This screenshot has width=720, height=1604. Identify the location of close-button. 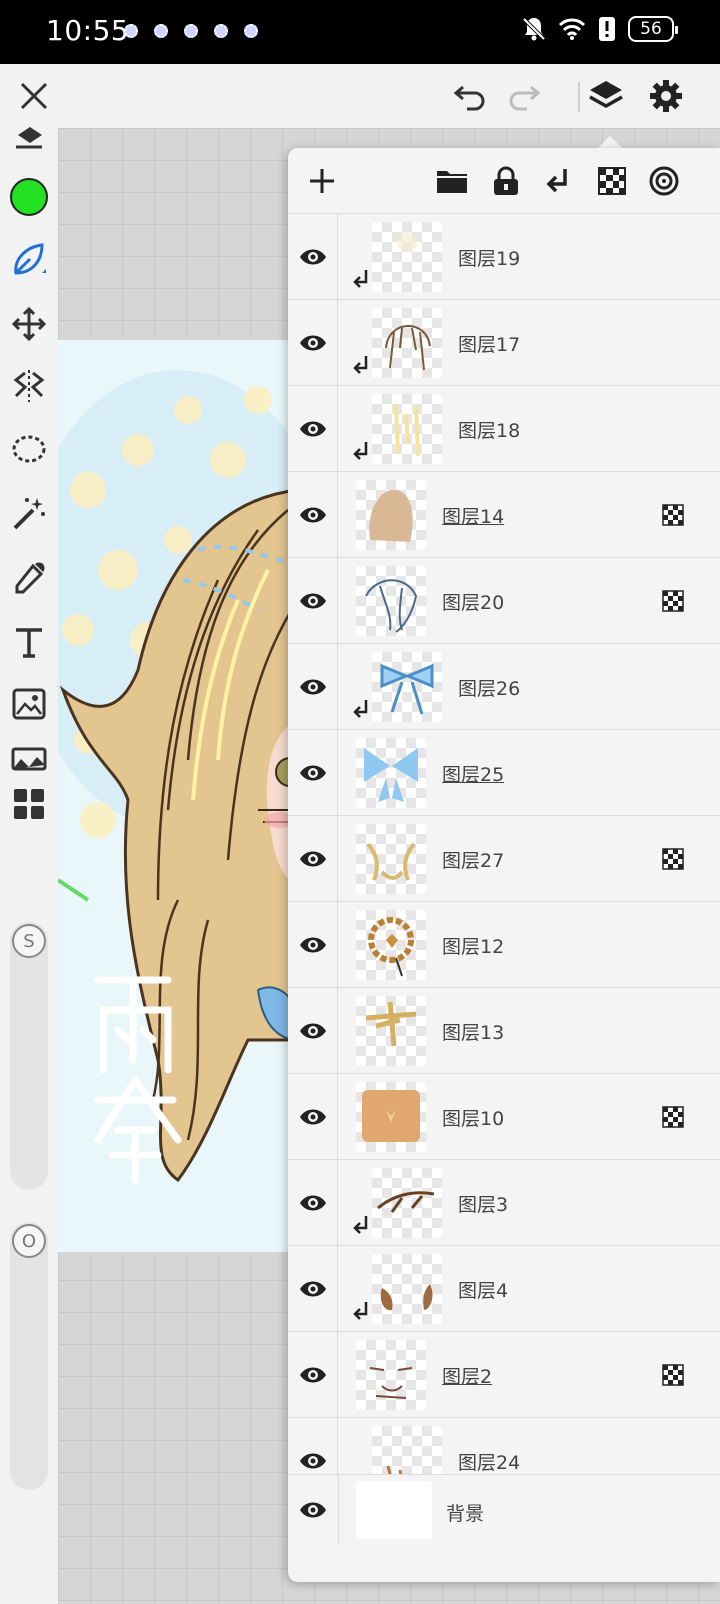
(34, 96).